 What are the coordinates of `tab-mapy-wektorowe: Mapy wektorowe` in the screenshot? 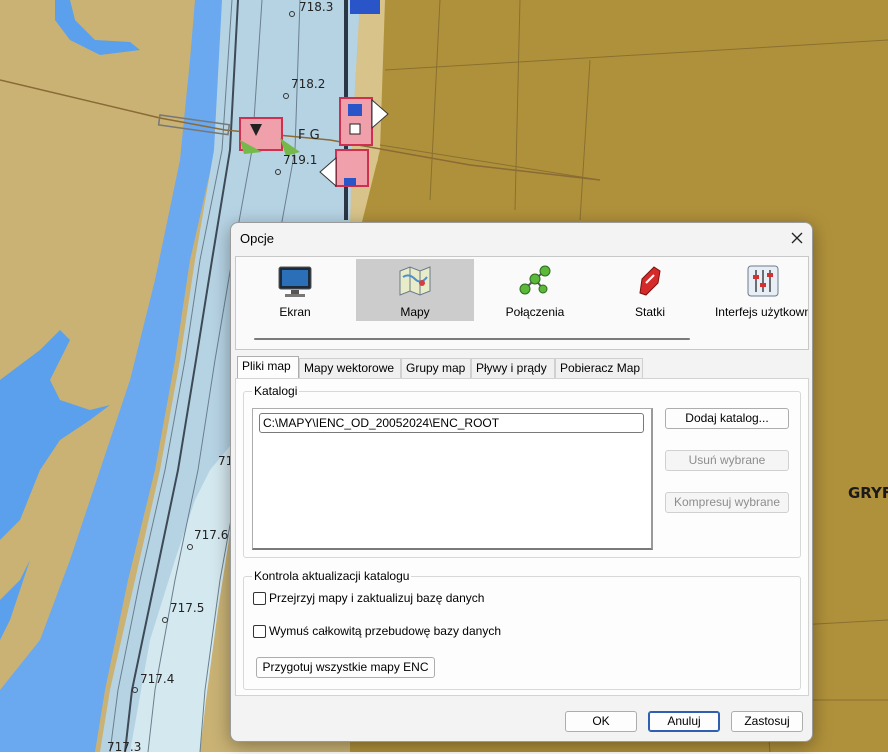 It's located at (350, 368).